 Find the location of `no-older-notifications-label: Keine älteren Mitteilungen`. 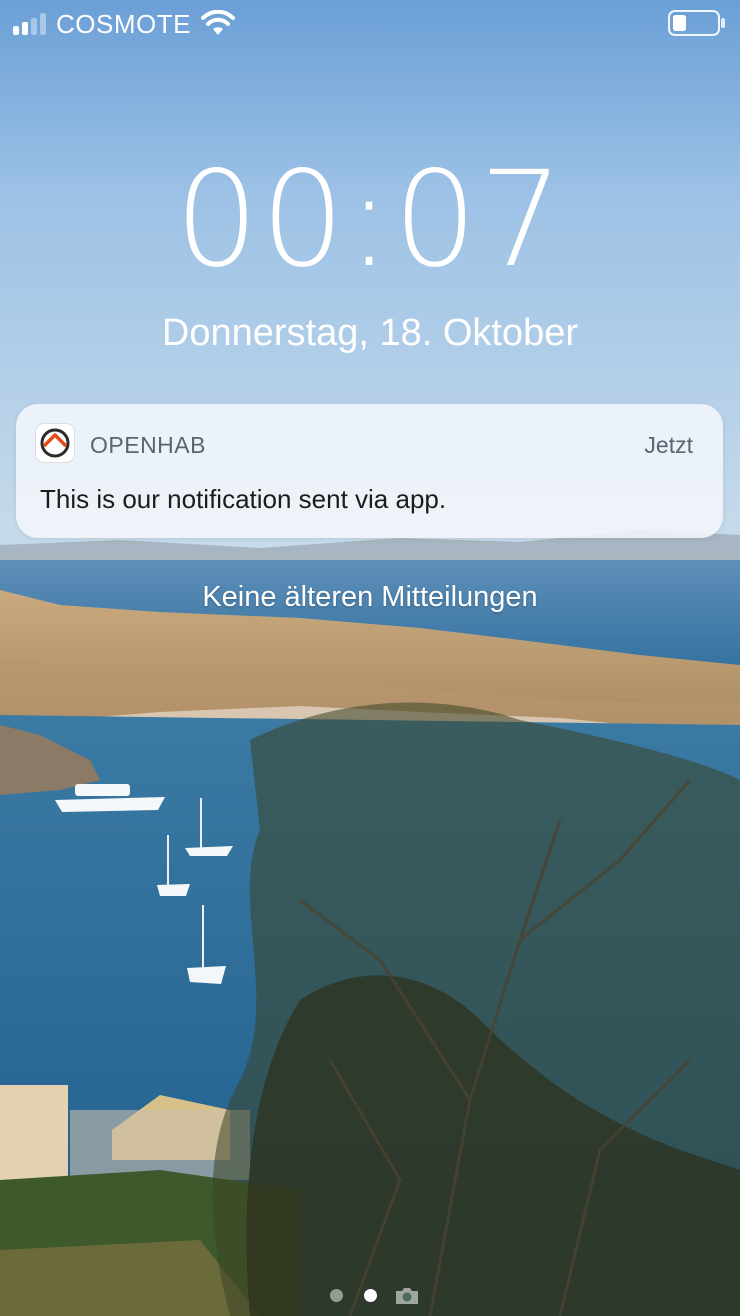

no-older-notifications-label: Keine älteren Mitteilungen is located at coordinates (370, 597).